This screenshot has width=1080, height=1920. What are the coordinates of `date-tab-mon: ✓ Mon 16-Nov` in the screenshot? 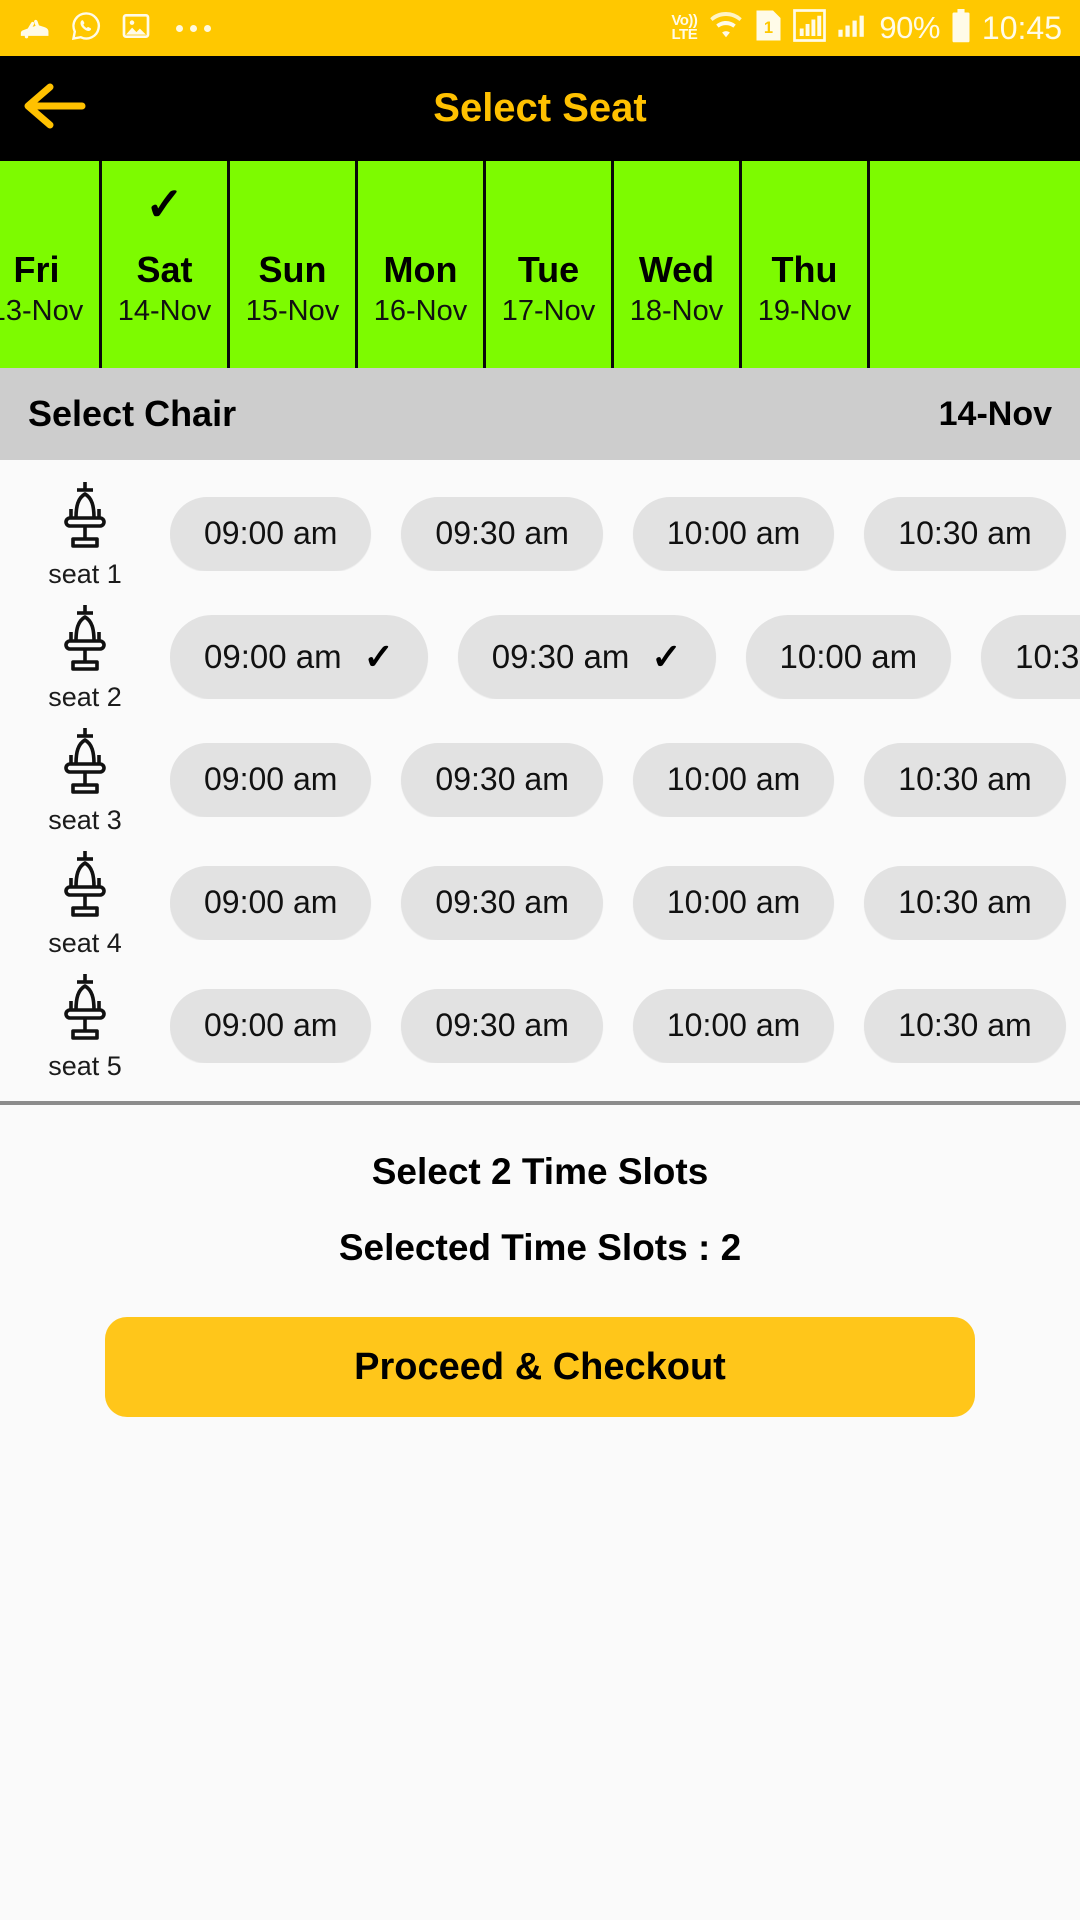 It's located at (422, 264).